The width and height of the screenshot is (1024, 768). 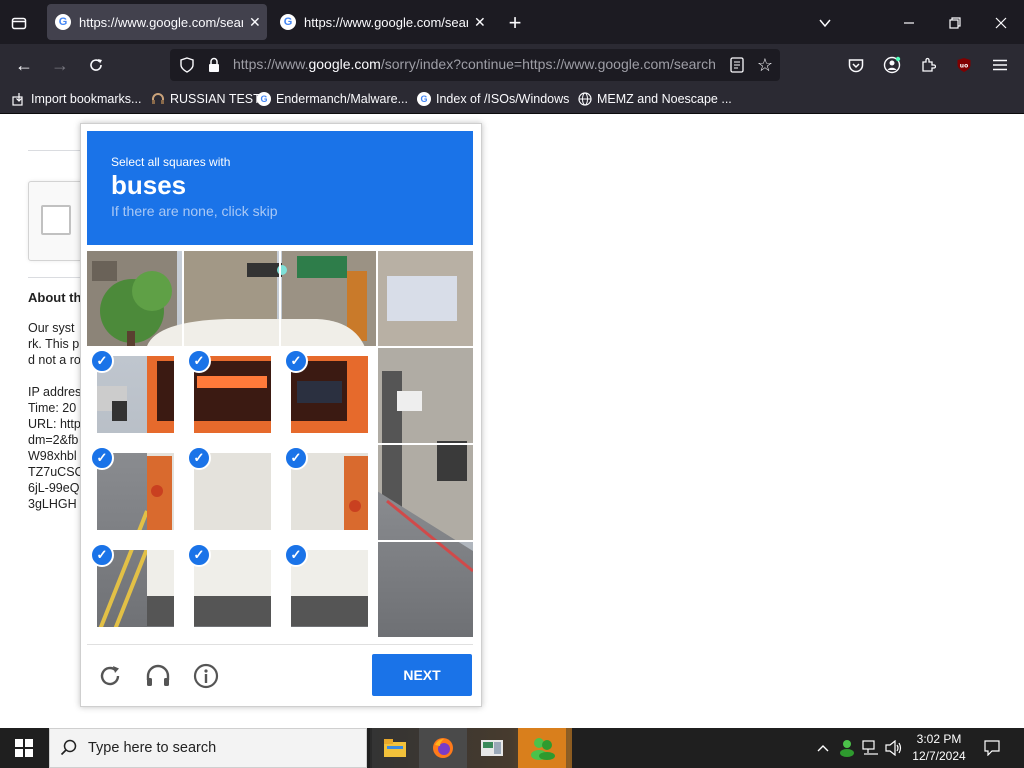 What do you see at coordinates (585, 99) in the screenshot?
I see `globe-icon` at bounding box center [585, 99].